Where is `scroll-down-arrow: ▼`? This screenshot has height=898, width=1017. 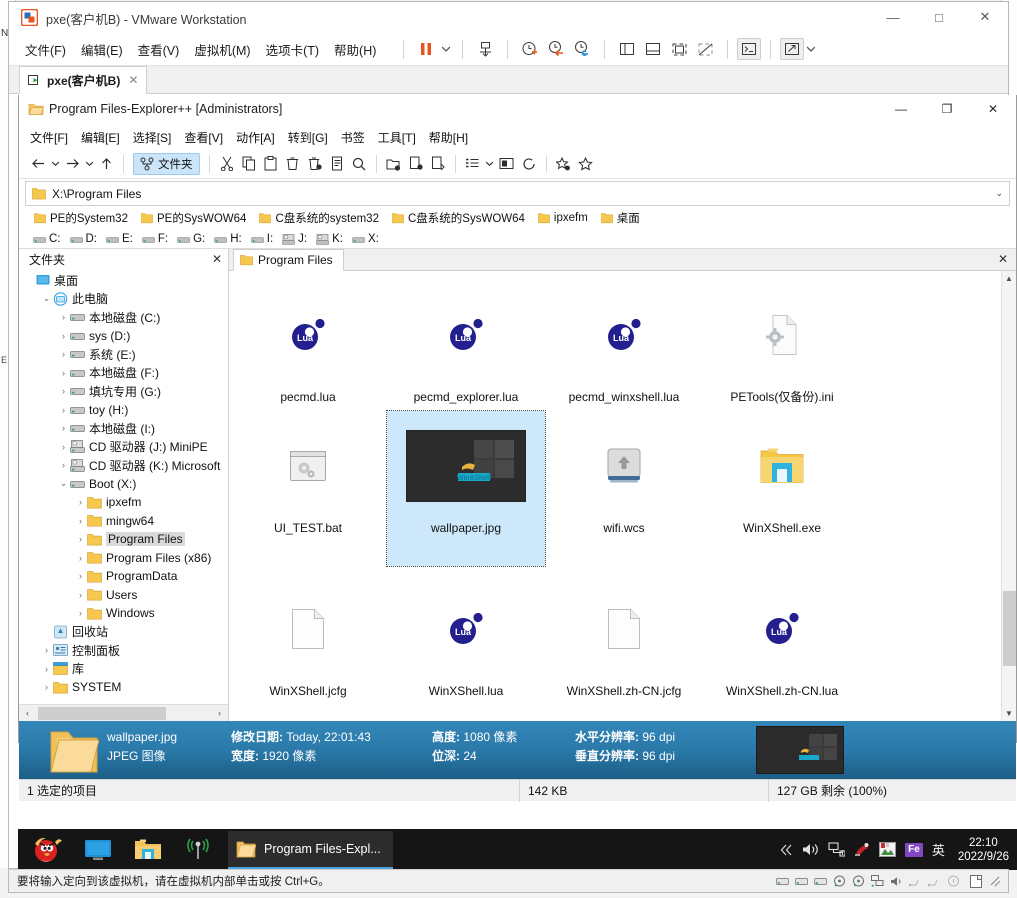
scroll-down-arrow: ▼ is located at coordinates (1009, 713).